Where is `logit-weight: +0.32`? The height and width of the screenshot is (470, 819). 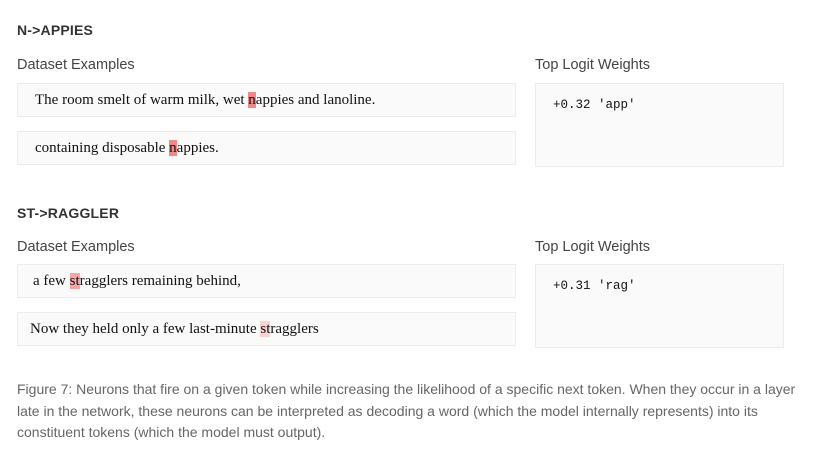
logit-weight: +0.32 is located at coordinates (572, 105).